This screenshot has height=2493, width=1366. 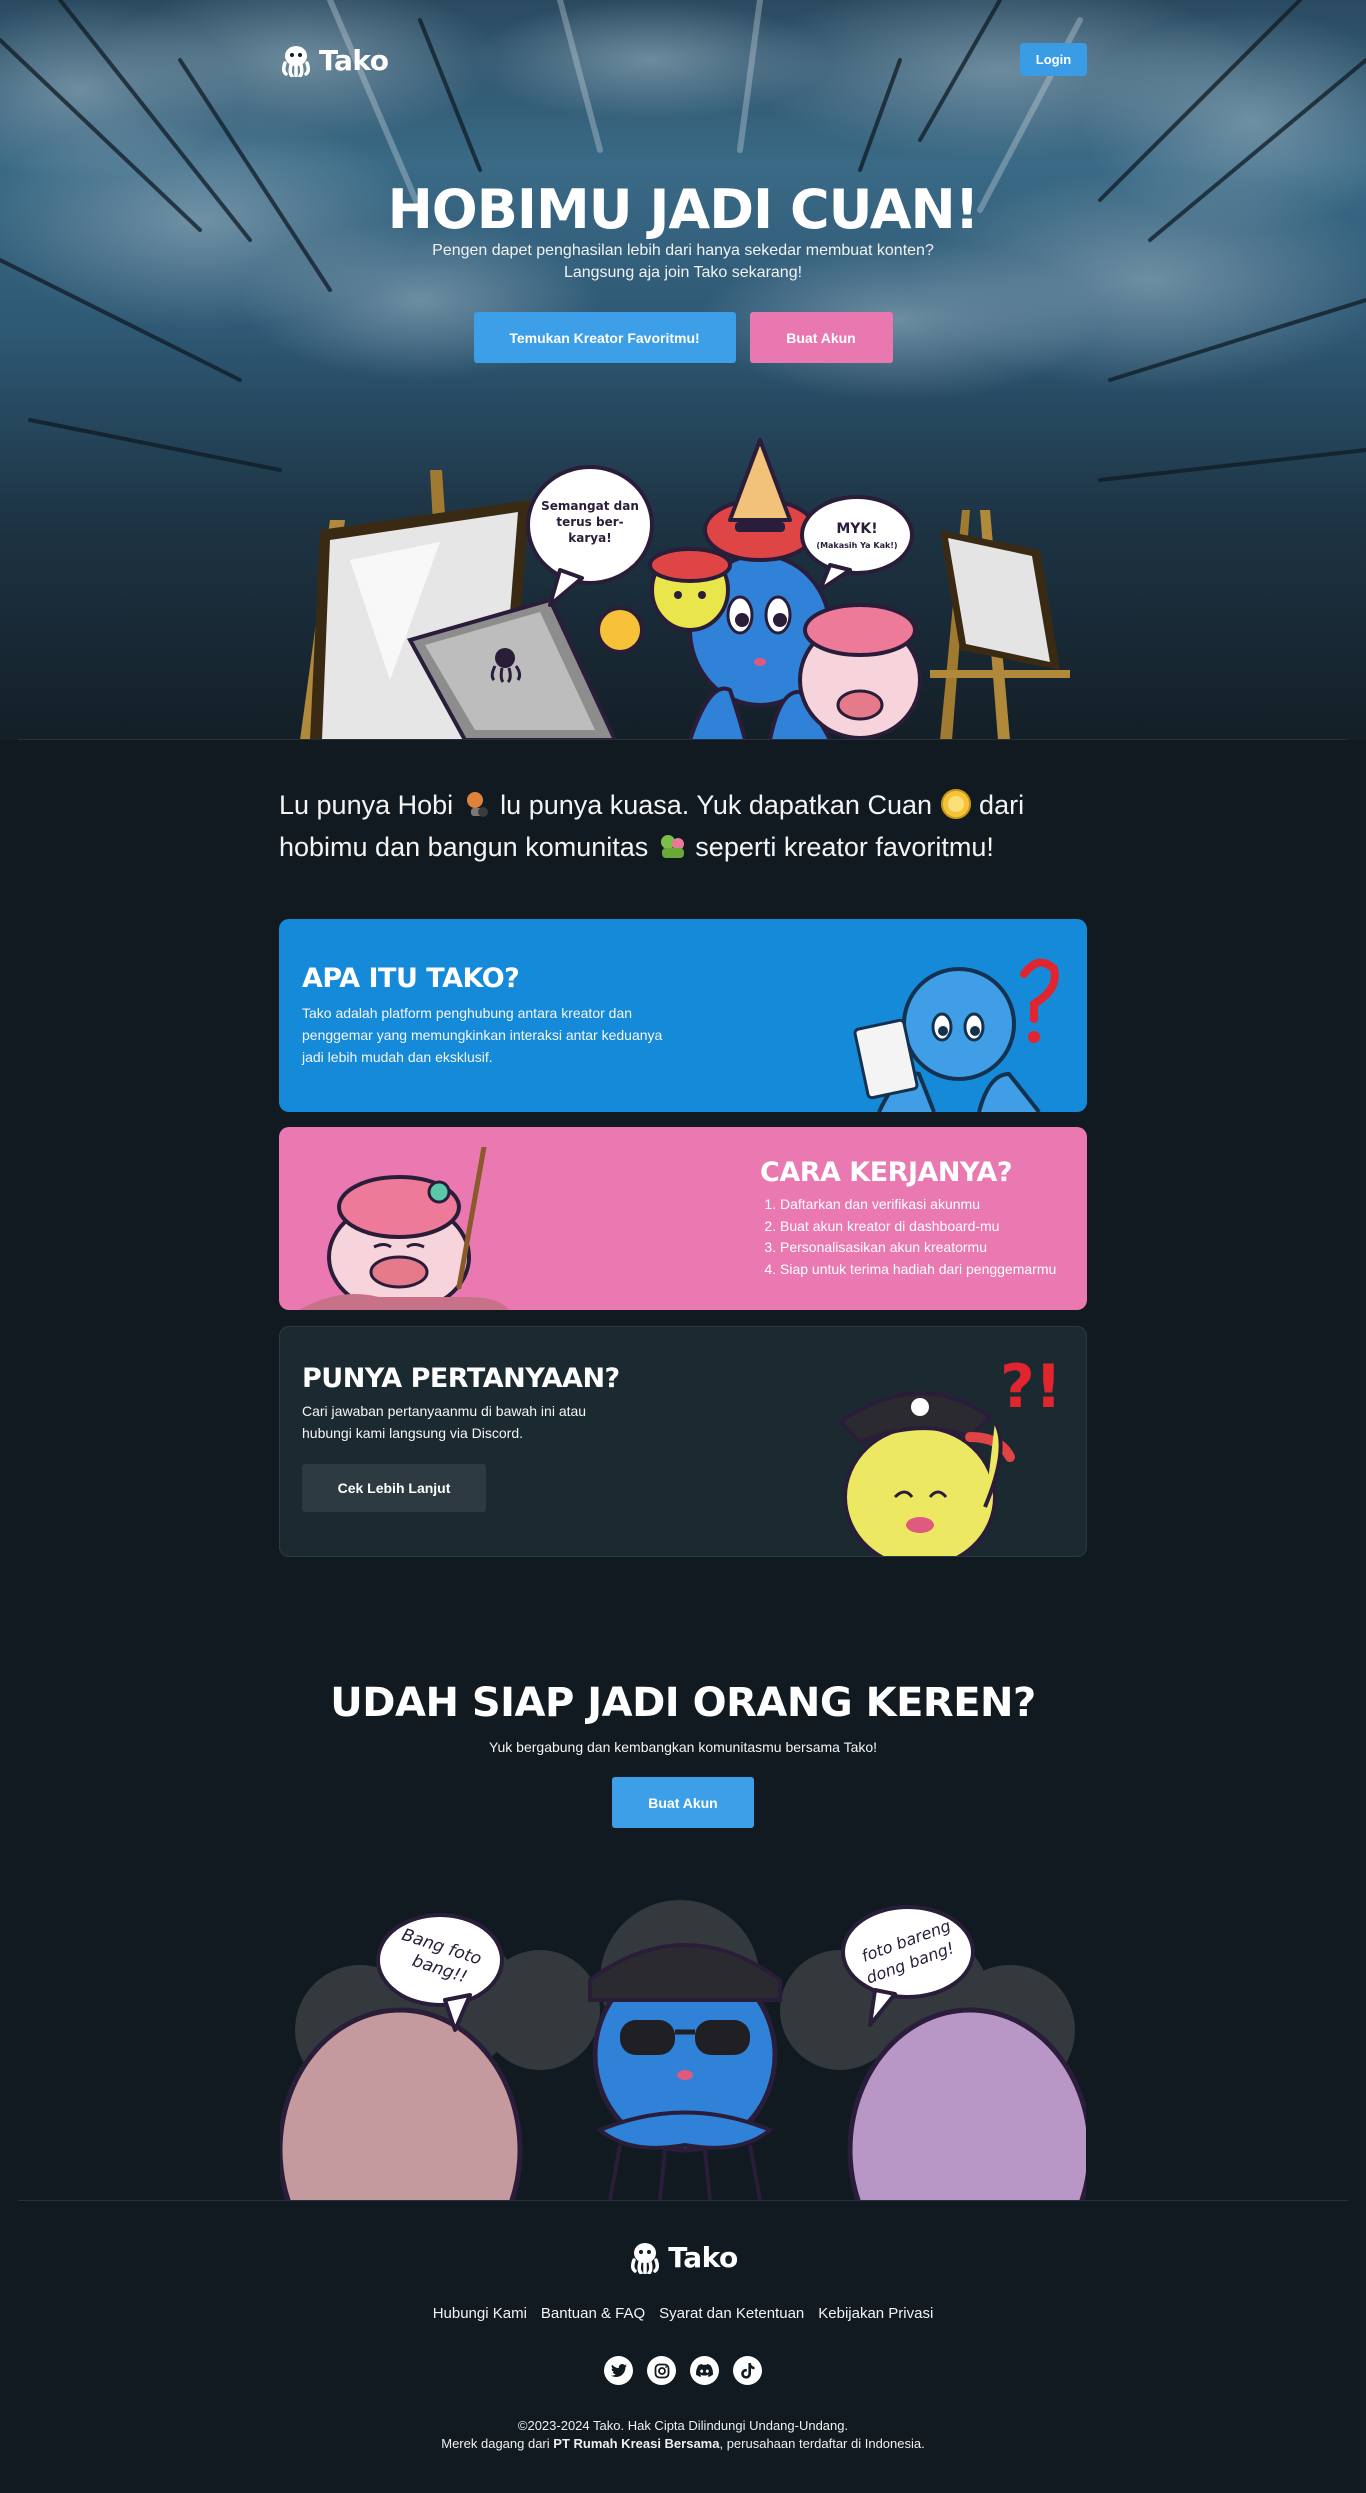 I want to click on copyright-prefix: Merek dagang dari, so click(x=495, y=2443).